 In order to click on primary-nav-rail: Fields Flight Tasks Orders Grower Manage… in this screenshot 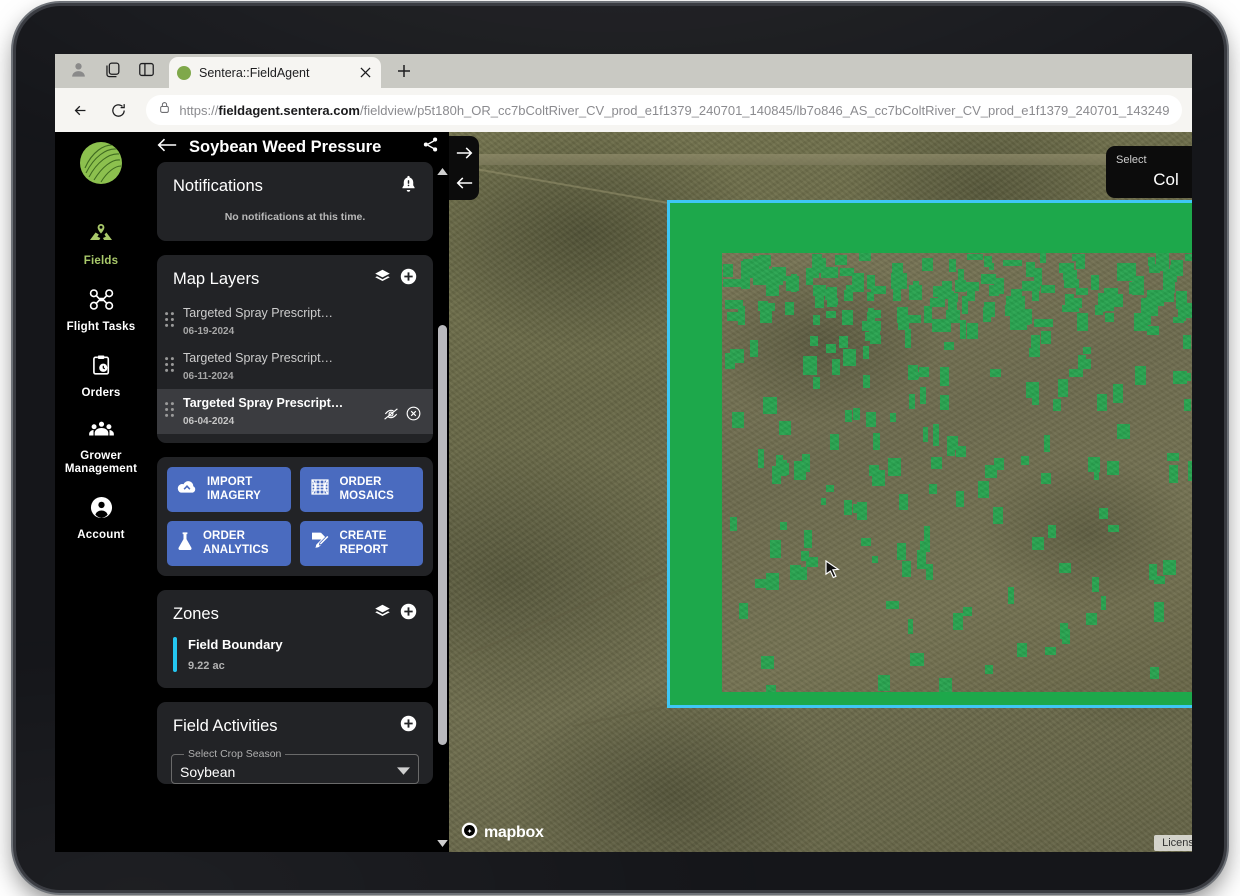, I will do `click(101, 492)`.